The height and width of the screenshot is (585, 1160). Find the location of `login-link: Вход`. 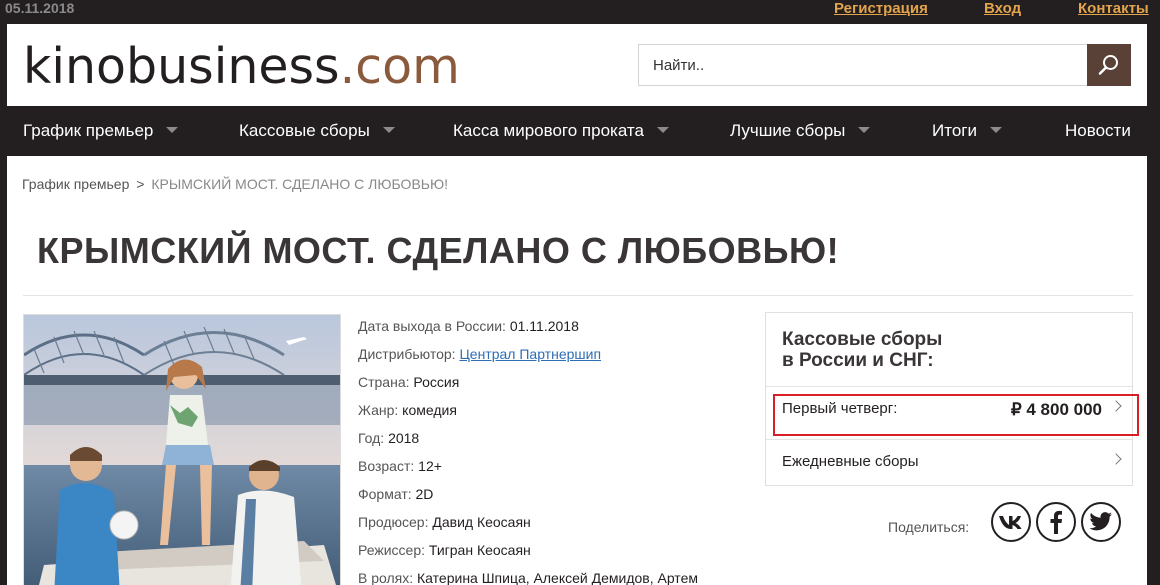

login-link: Вход is located at coordinates (1002, 8).